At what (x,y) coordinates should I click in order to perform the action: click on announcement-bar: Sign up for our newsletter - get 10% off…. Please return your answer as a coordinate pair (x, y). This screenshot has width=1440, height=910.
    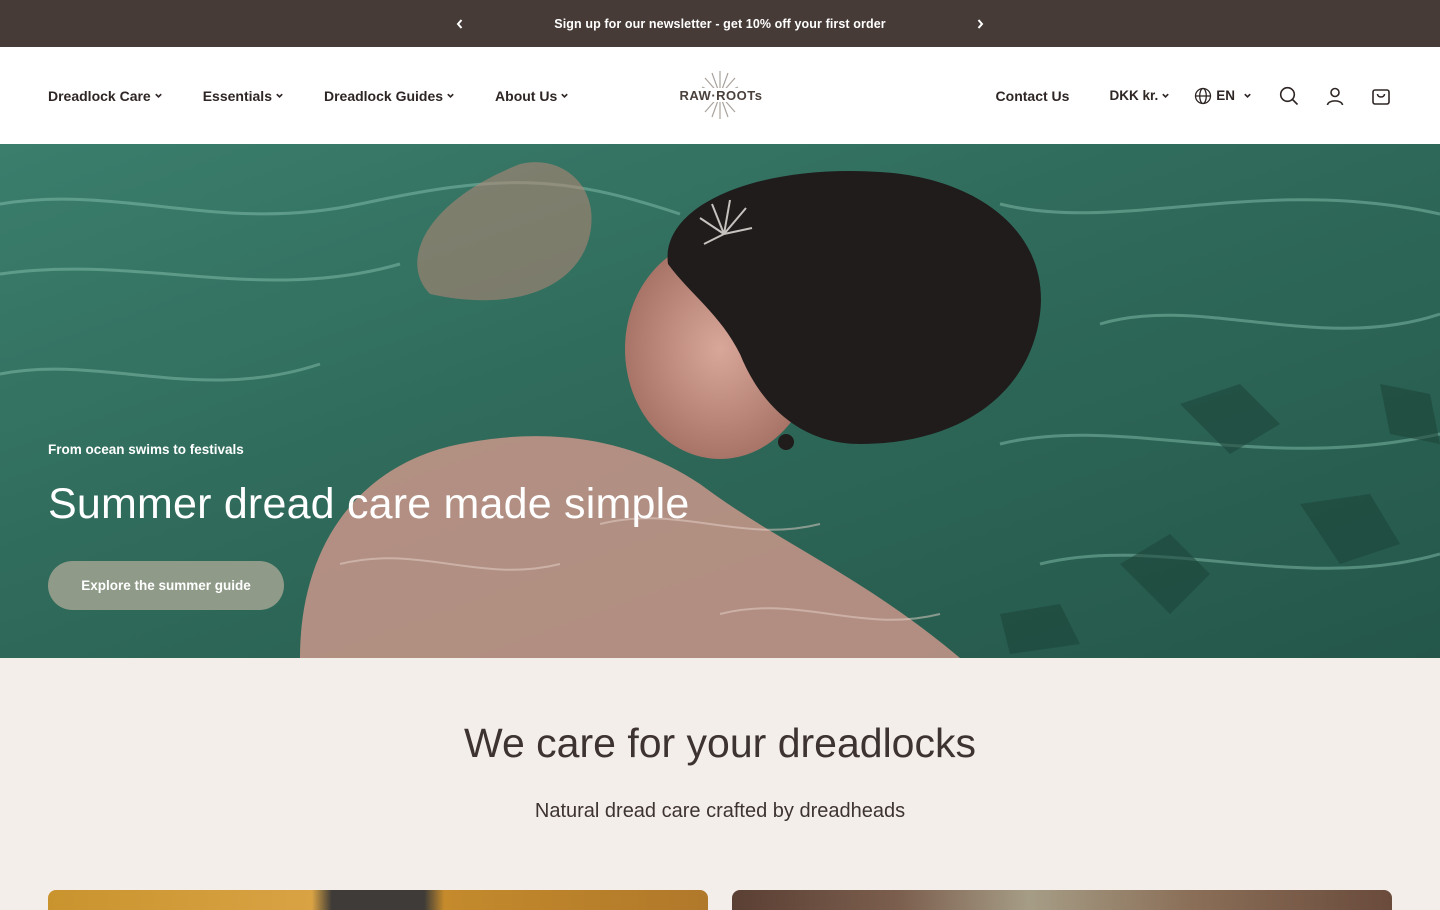
    Looking at the image, I should click on (720, 23).